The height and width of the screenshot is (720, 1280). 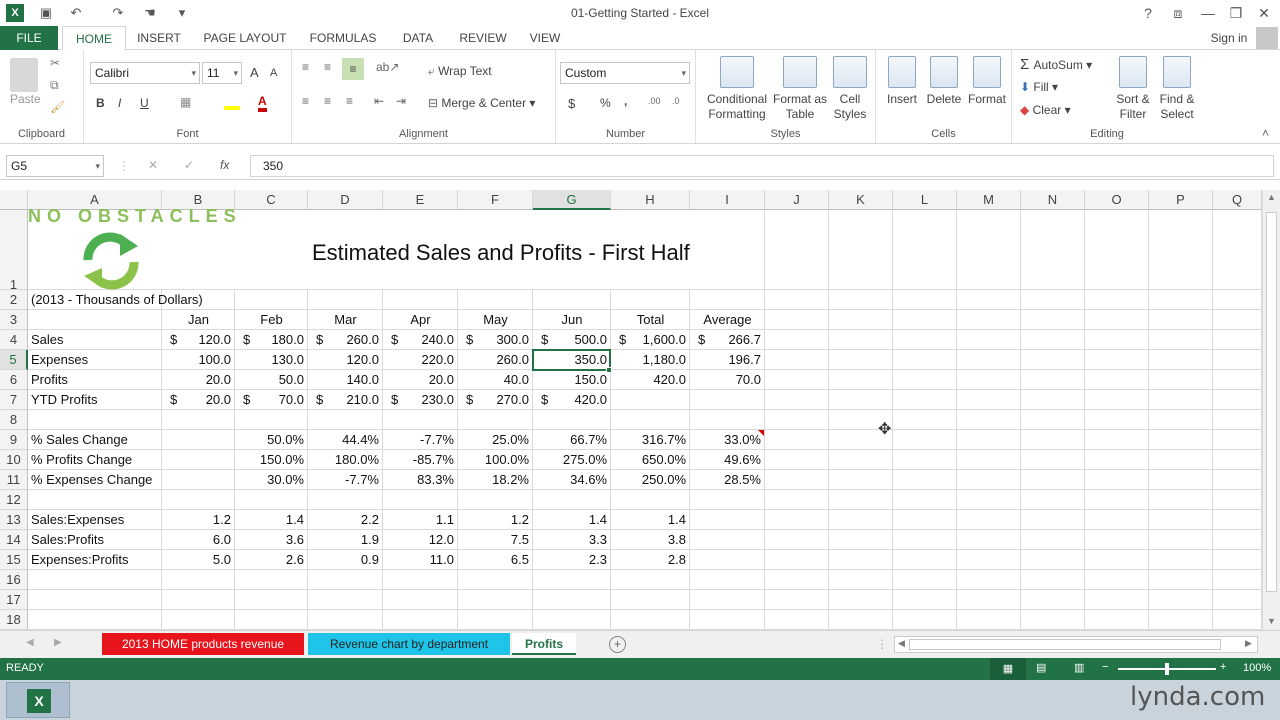 I want to click on value-cell: 3.6, so click(x=271, y=540).